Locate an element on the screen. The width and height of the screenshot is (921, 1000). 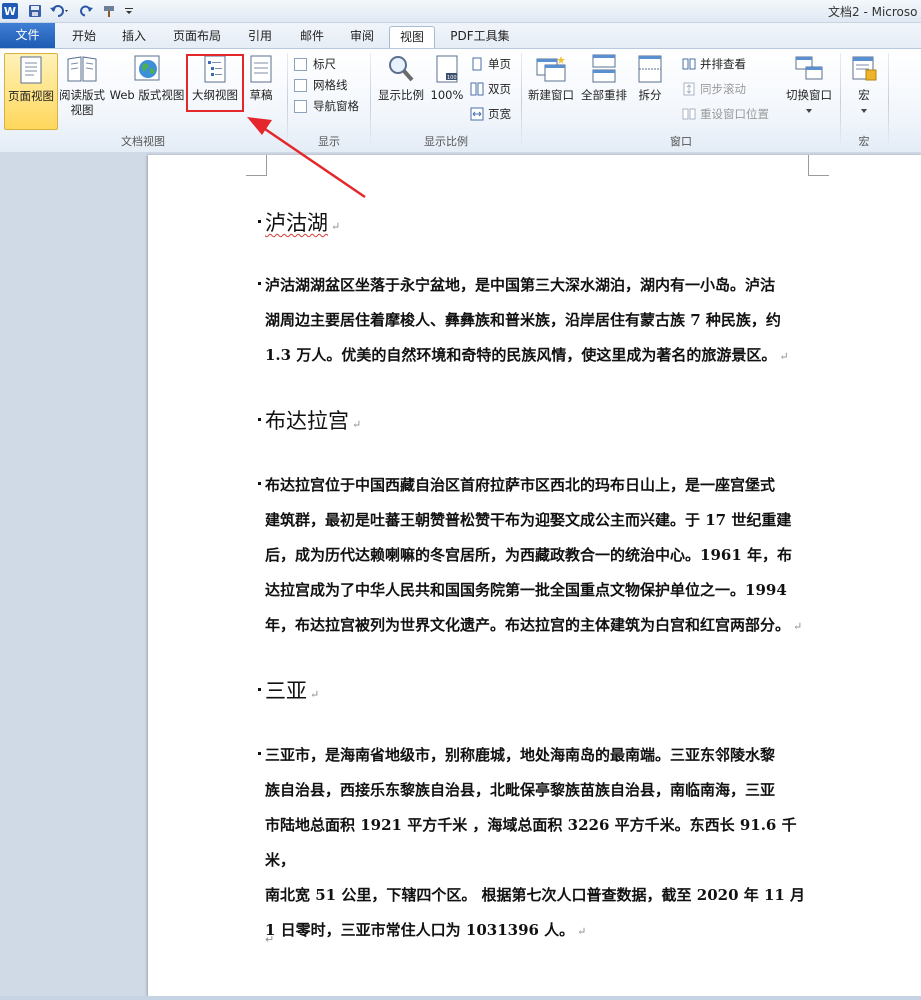
full-reading-label-1: 阅读版式 is located at coordinates (82, 95).